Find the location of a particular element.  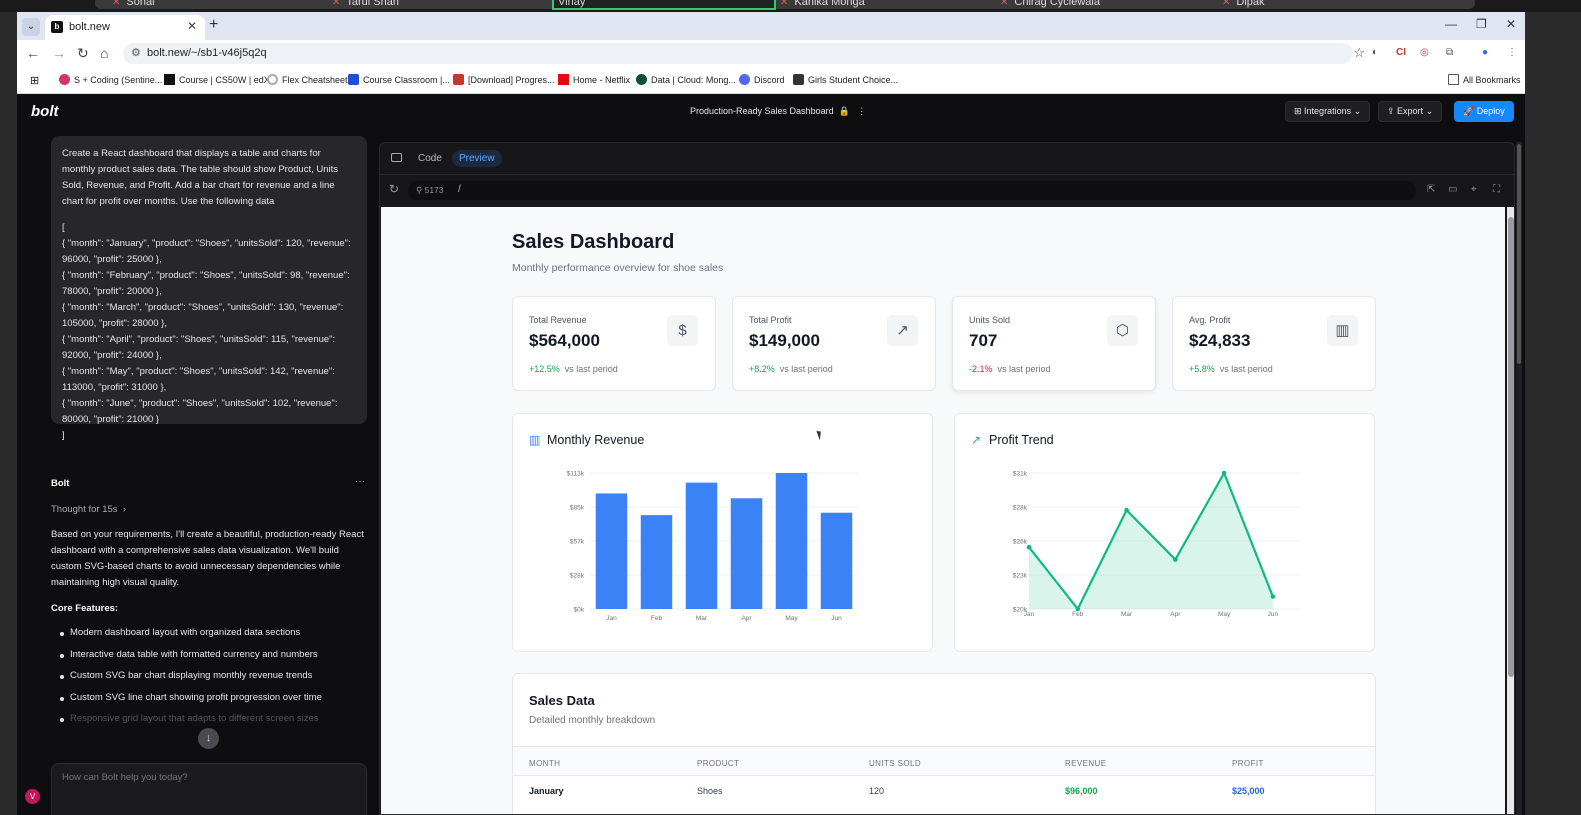

tab-preview: Preview is located at coordinates (477, 158).